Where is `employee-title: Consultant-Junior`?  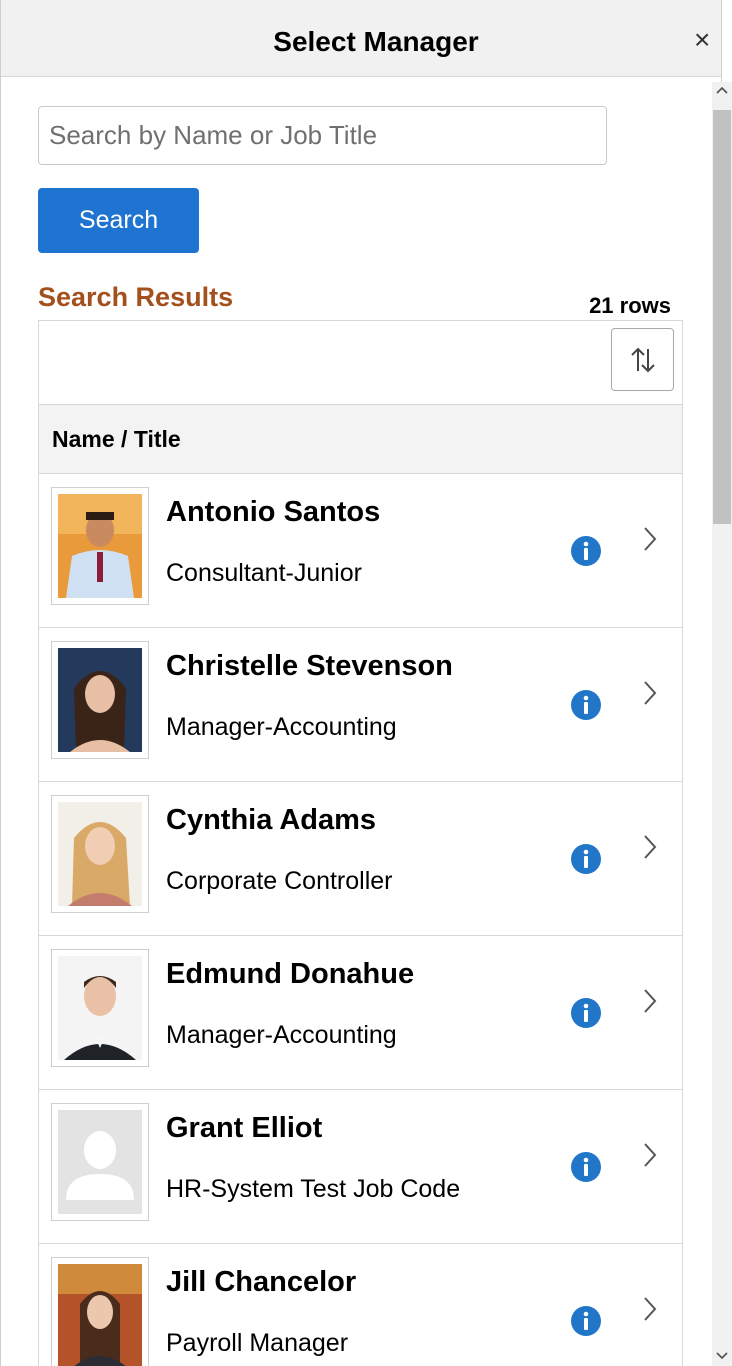
employee-title: Consultant-Junior is located at coordinates (264, 573).